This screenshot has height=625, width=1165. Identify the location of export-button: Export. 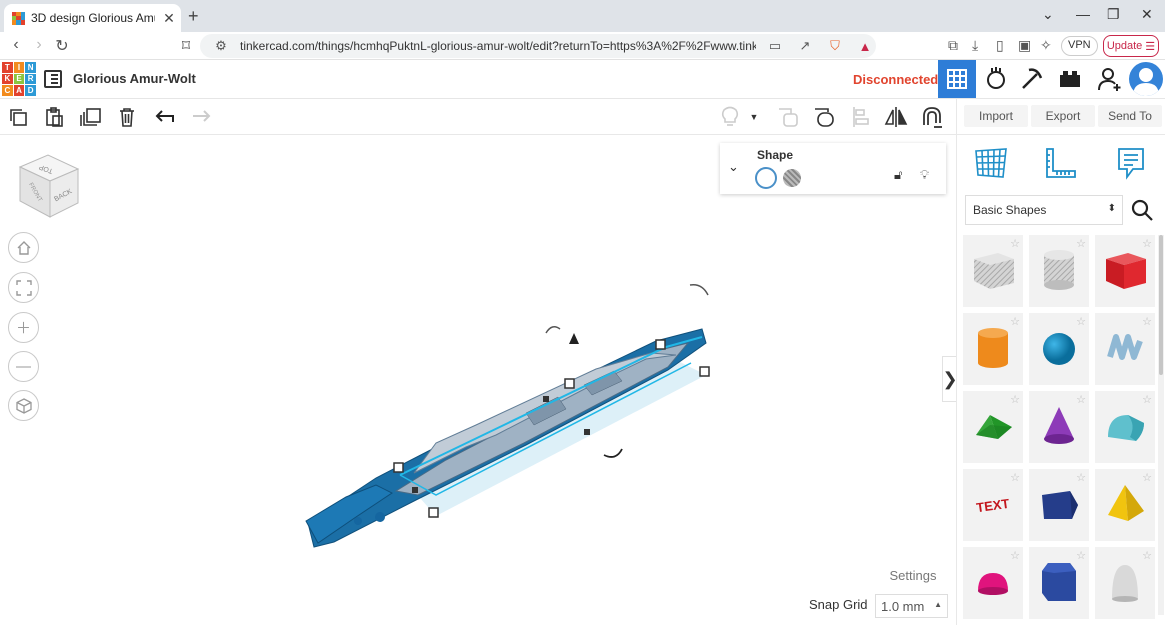
(1063, 116).